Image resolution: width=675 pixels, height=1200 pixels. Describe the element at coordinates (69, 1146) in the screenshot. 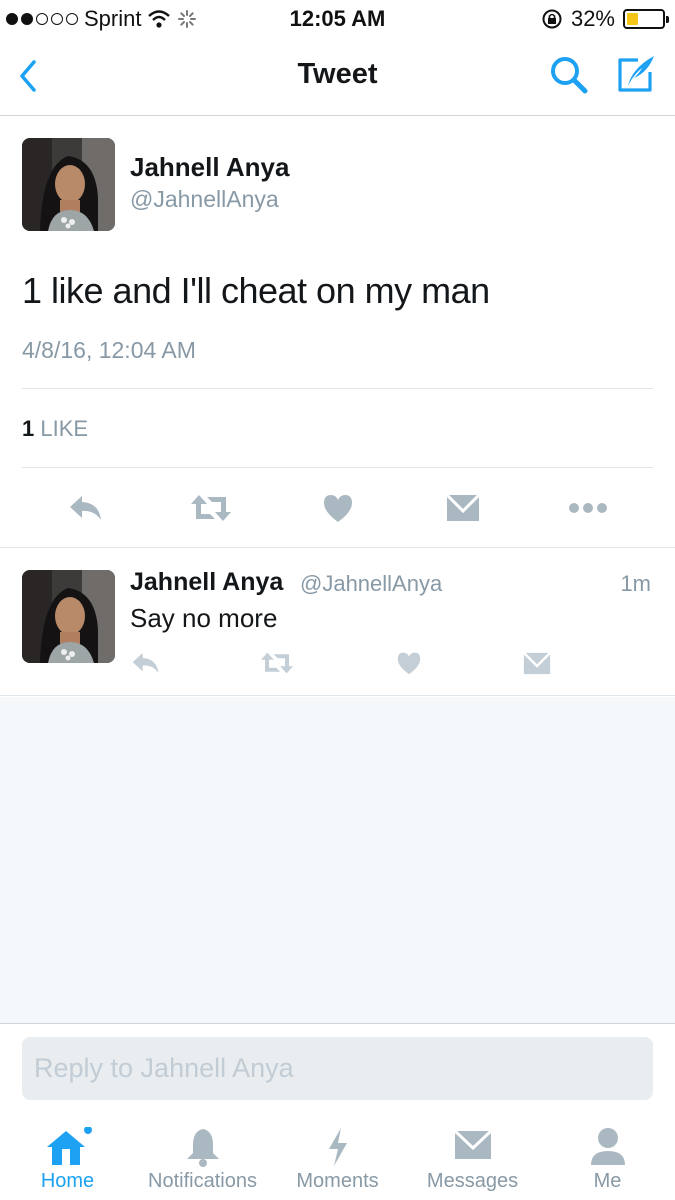

I see `home-icon` at that location.